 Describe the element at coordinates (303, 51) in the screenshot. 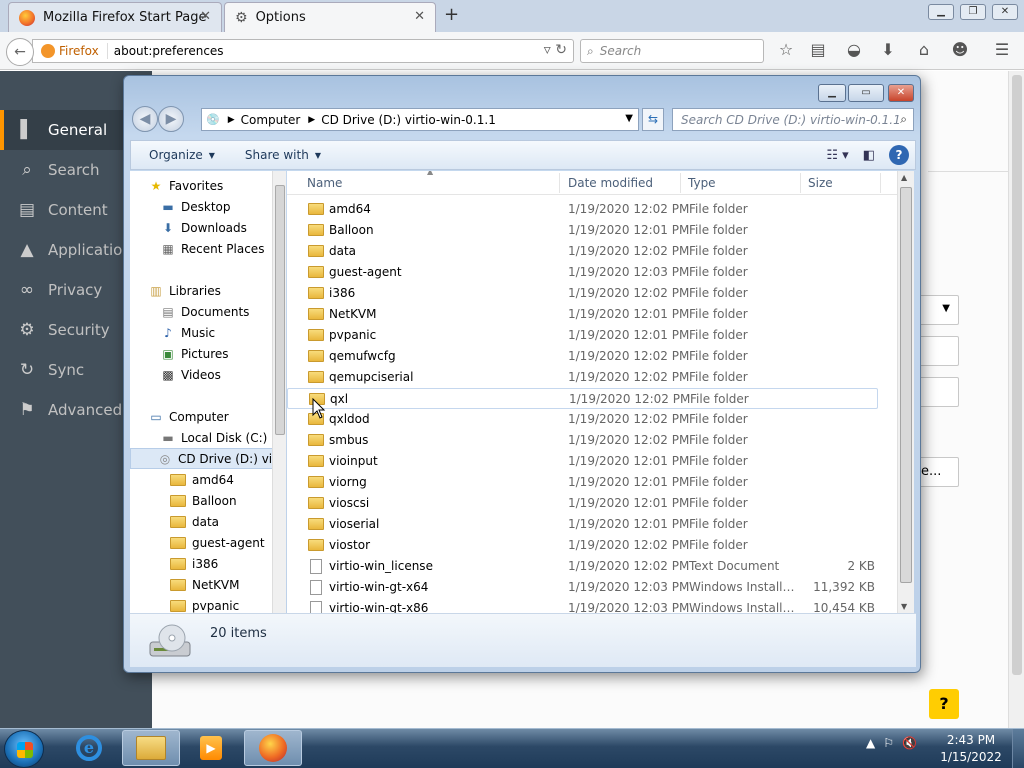

I see `url-bar: Firefox about:preferences ▿ ↻` at that location.